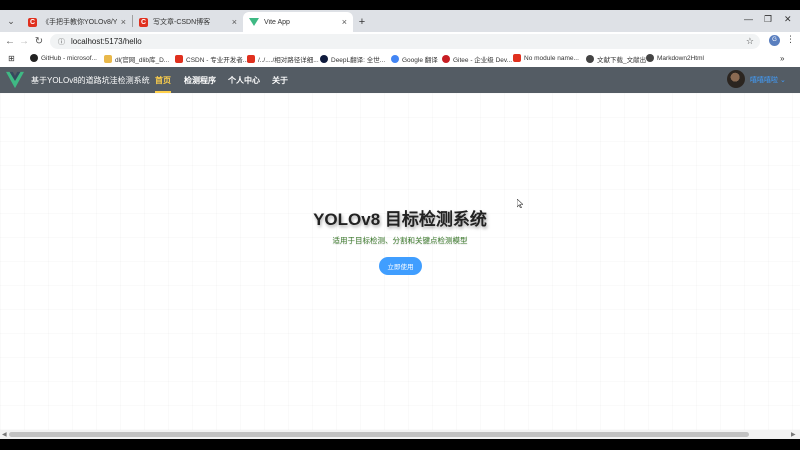 The image size is (800, 450). Describe the element at coordinates (11, 21) in the screenshot. I see `tab-search-icon: ⌄` at that location.